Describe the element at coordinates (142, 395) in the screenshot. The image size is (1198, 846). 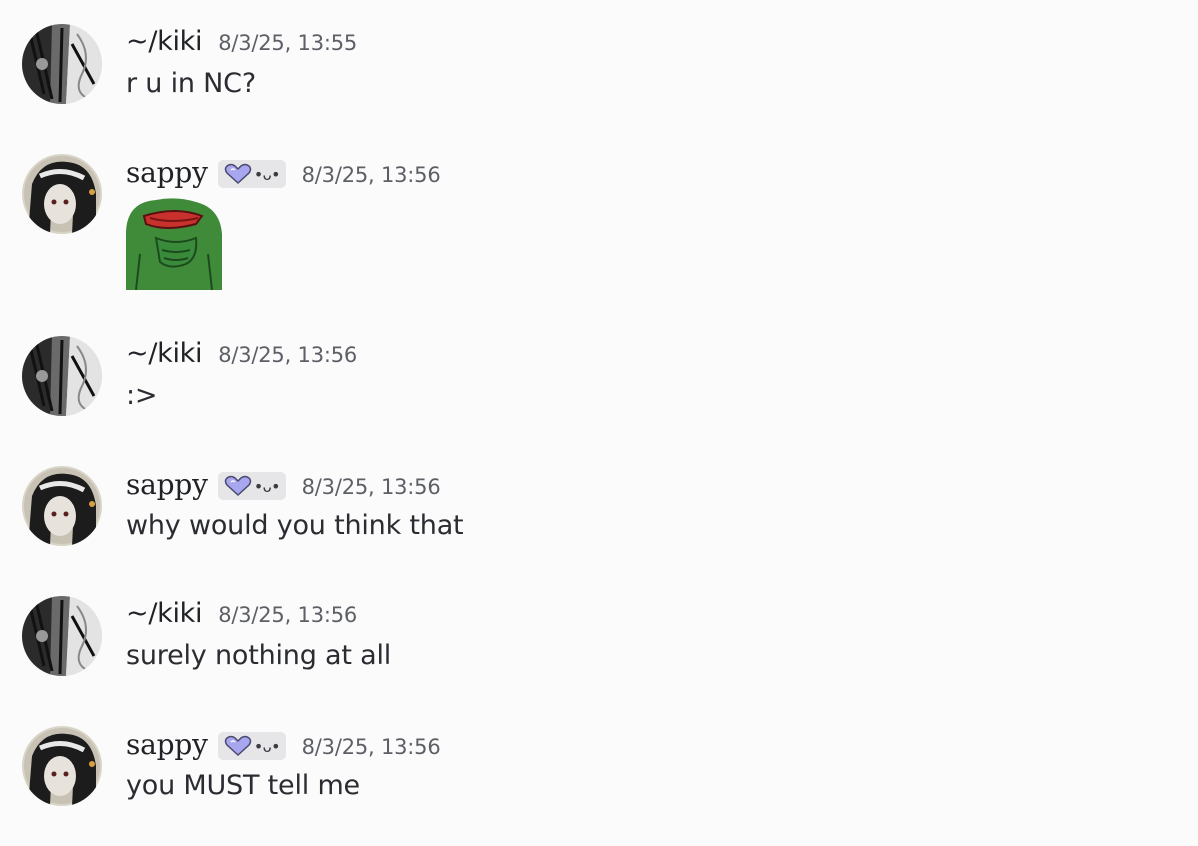
I see `message-text: :>` at that location.